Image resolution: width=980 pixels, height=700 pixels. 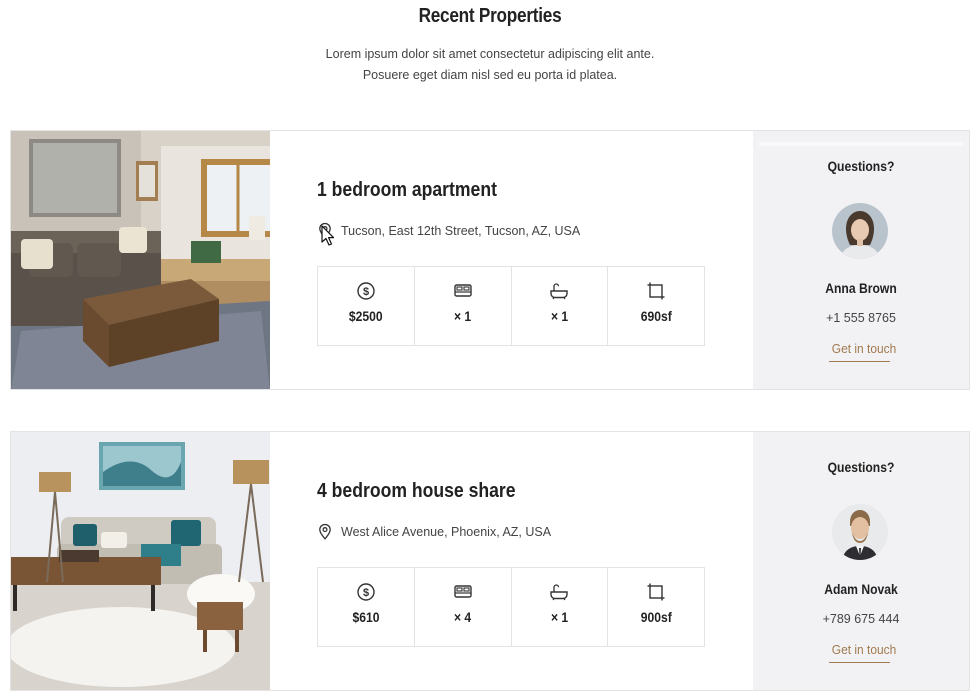 I want to click on section-title: Recent Properties, so click(x=490, y=16).